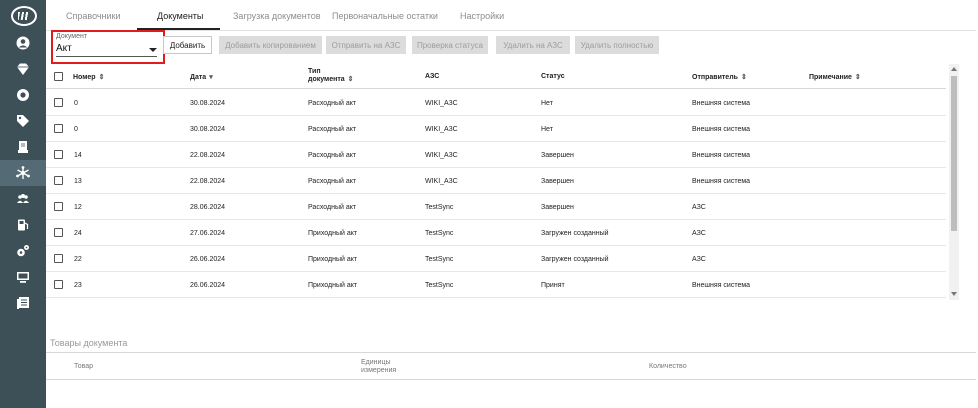  Describe the element at coordinates (201, 77) in the screenshot. I see `column-header-date: Дата ▾` at that location.